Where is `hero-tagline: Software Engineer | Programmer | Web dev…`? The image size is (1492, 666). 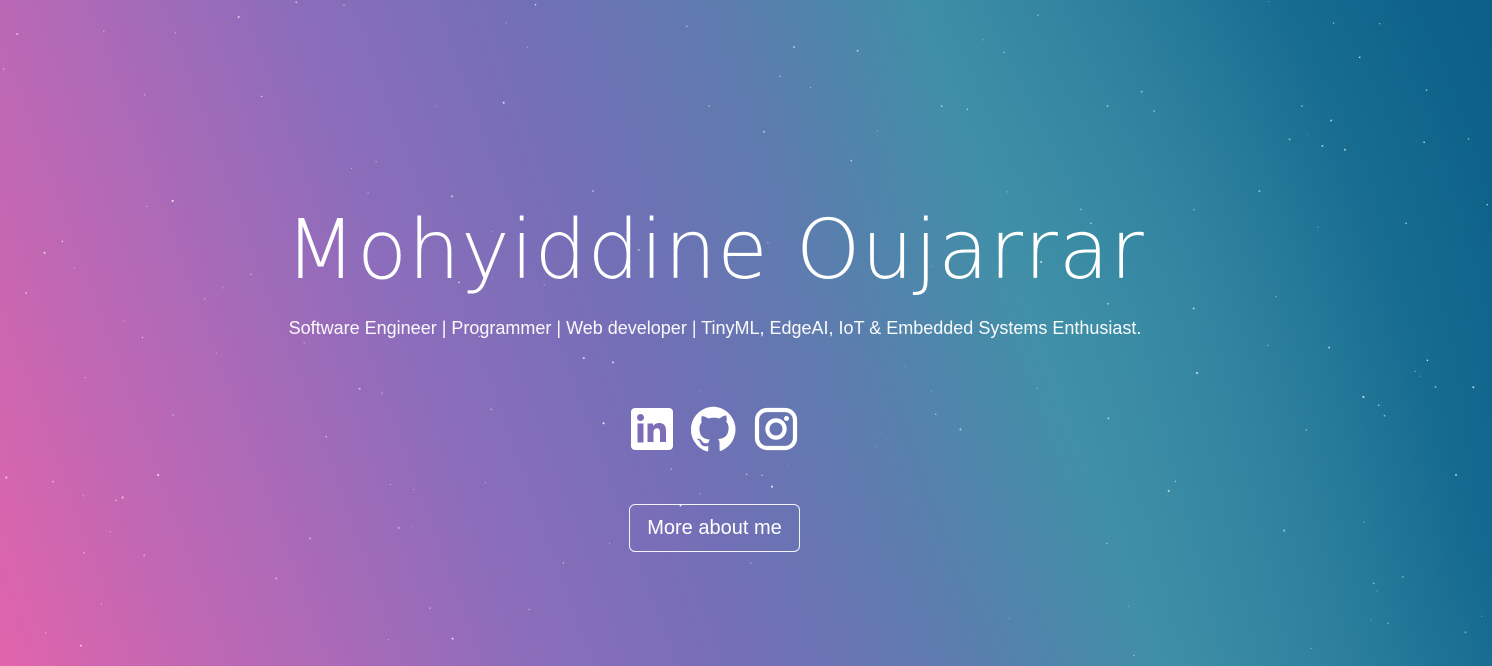 hero-tagline: Software Engineer | Programmer | Web dev… is located at coordinates (715, 328).